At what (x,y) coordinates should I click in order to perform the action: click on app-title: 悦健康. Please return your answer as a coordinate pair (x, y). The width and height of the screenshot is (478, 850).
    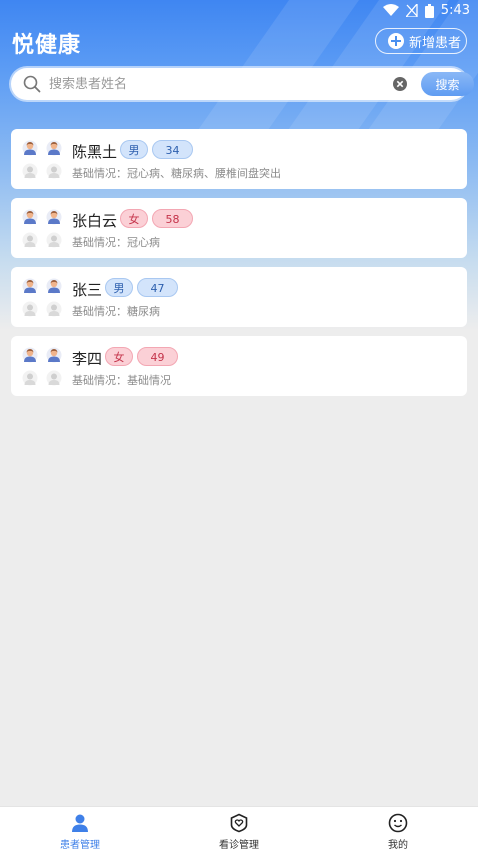
    Looking at the image, I should click on (47, 45).